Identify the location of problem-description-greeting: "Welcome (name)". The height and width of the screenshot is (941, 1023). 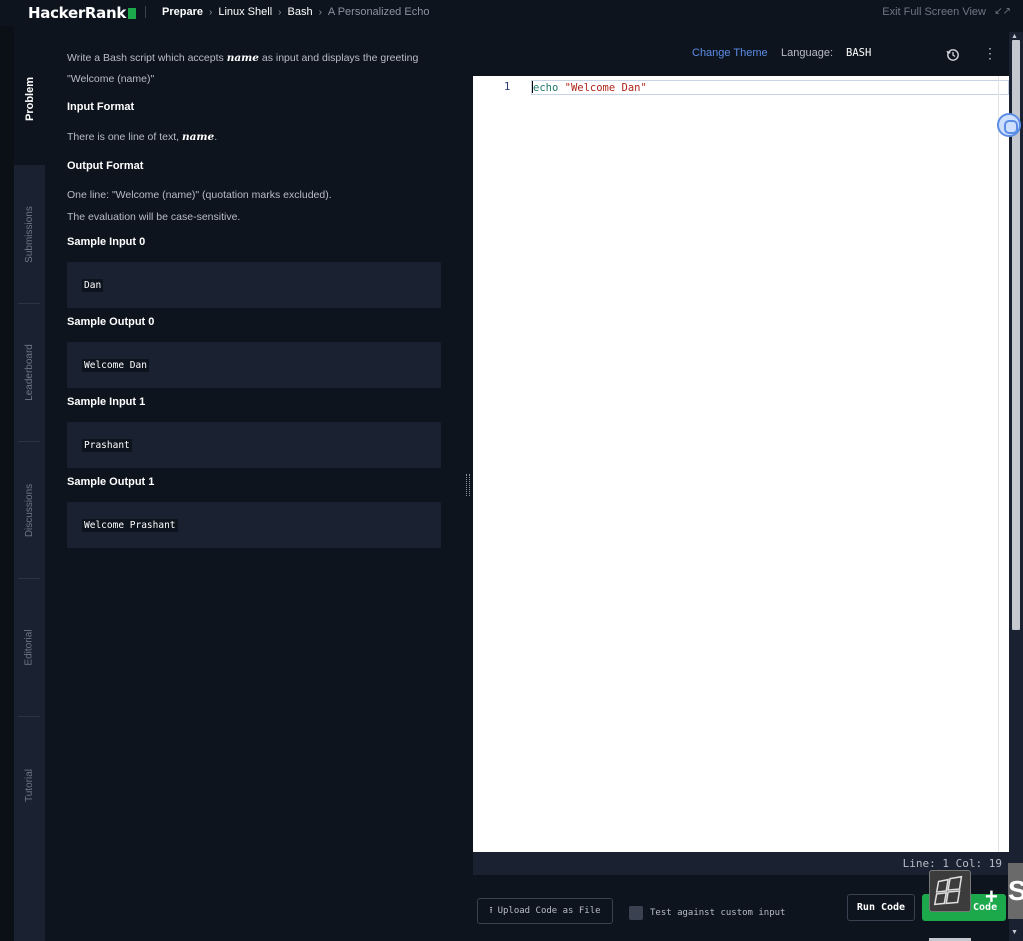
(111, 79).